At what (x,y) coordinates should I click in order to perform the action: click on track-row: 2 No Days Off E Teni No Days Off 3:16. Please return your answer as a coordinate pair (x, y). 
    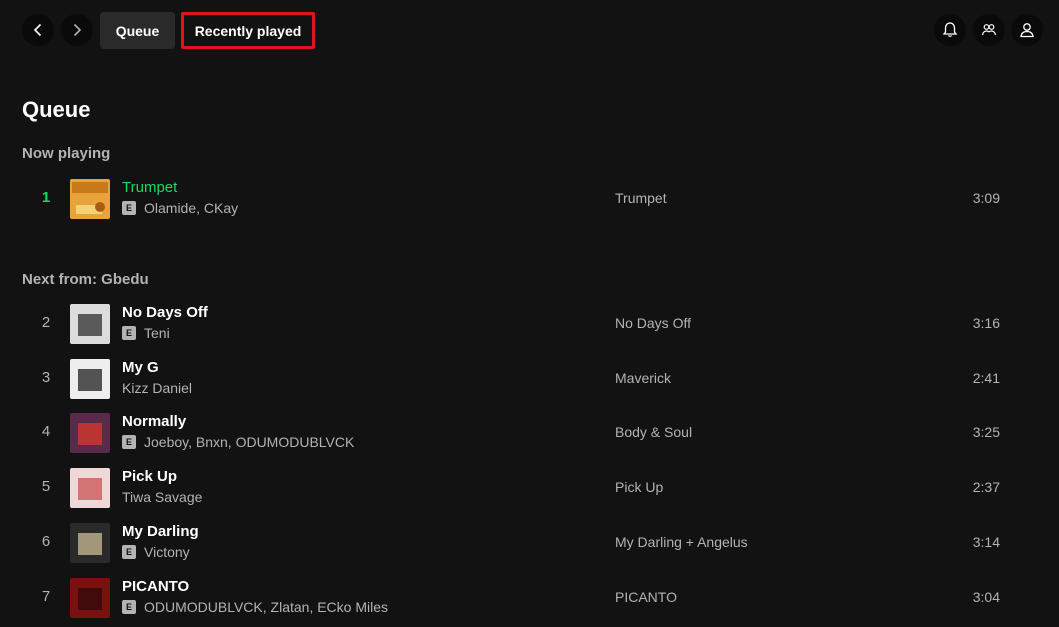
    Looking at the image, I should click on (532, 324).